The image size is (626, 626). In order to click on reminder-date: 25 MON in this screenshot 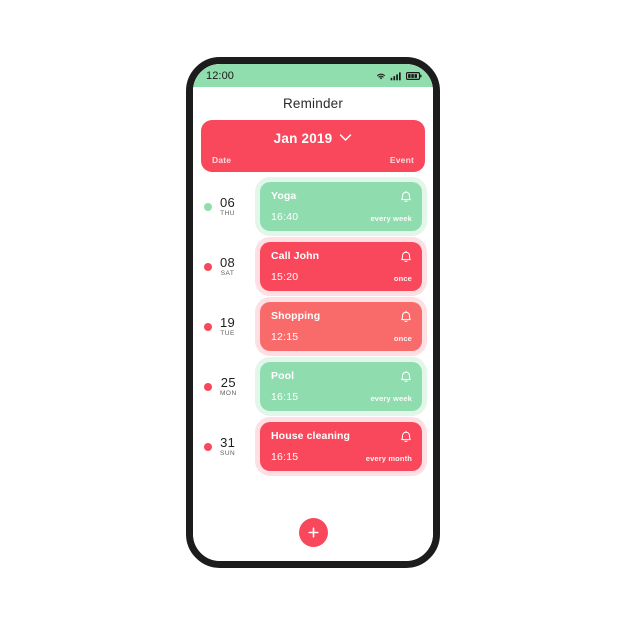, I will do `click(228, 387)`.